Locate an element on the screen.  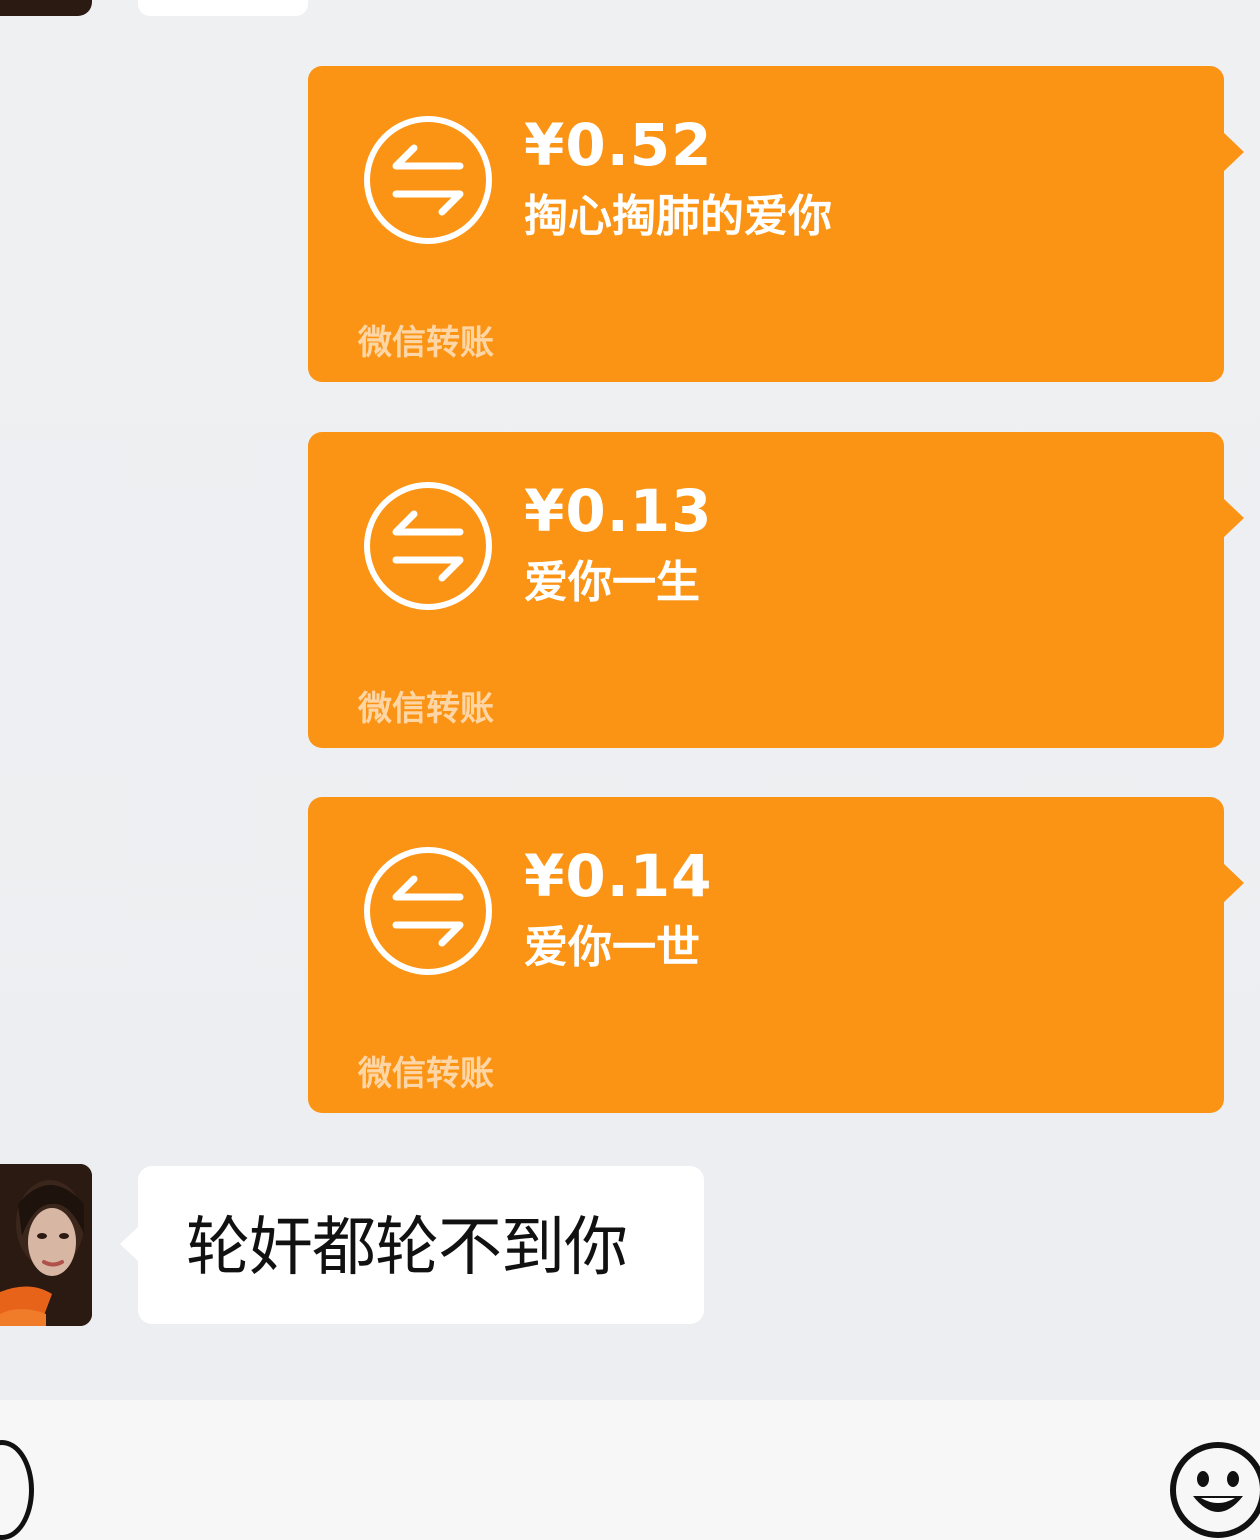
transfer-note: 掏心掏肺的爱你 is located at coordinates (678, 216).